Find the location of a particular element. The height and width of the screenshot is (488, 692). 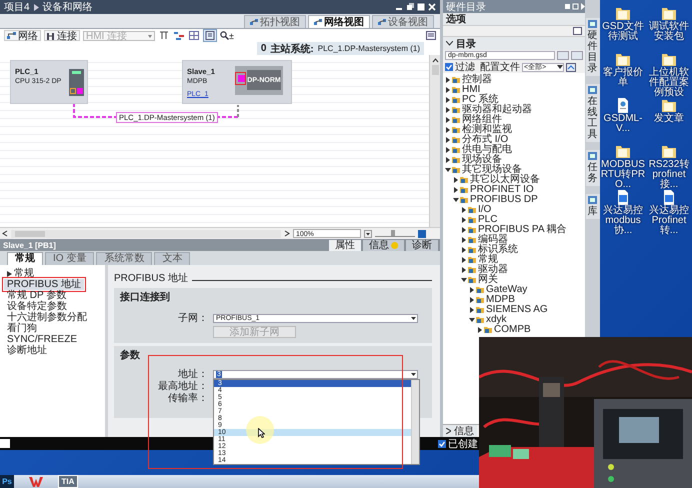

panel-icon is located at coordinates (431, 35).